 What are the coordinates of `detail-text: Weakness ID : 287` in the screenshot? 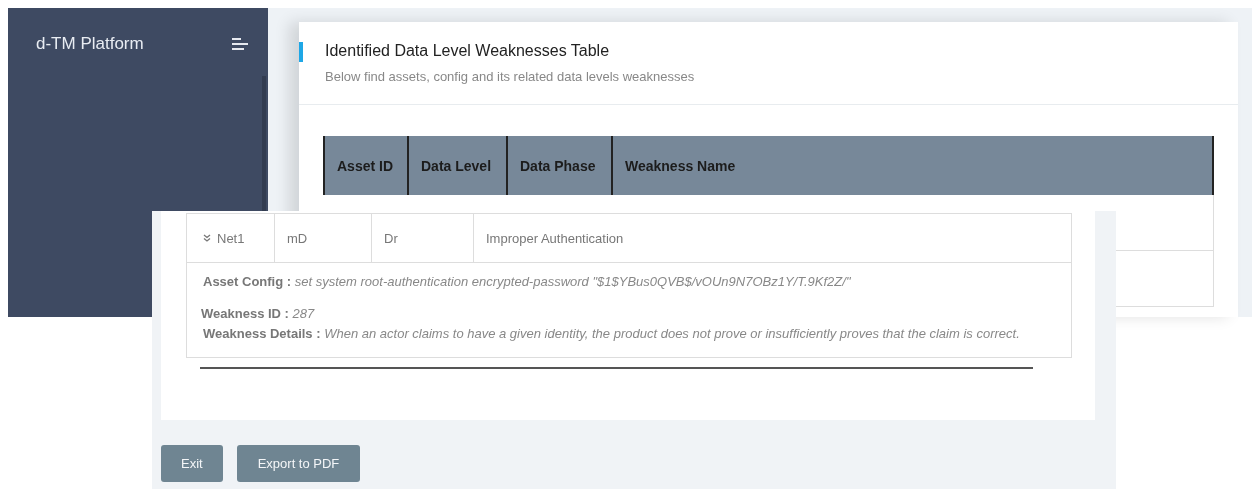 It's located at (258, 314).